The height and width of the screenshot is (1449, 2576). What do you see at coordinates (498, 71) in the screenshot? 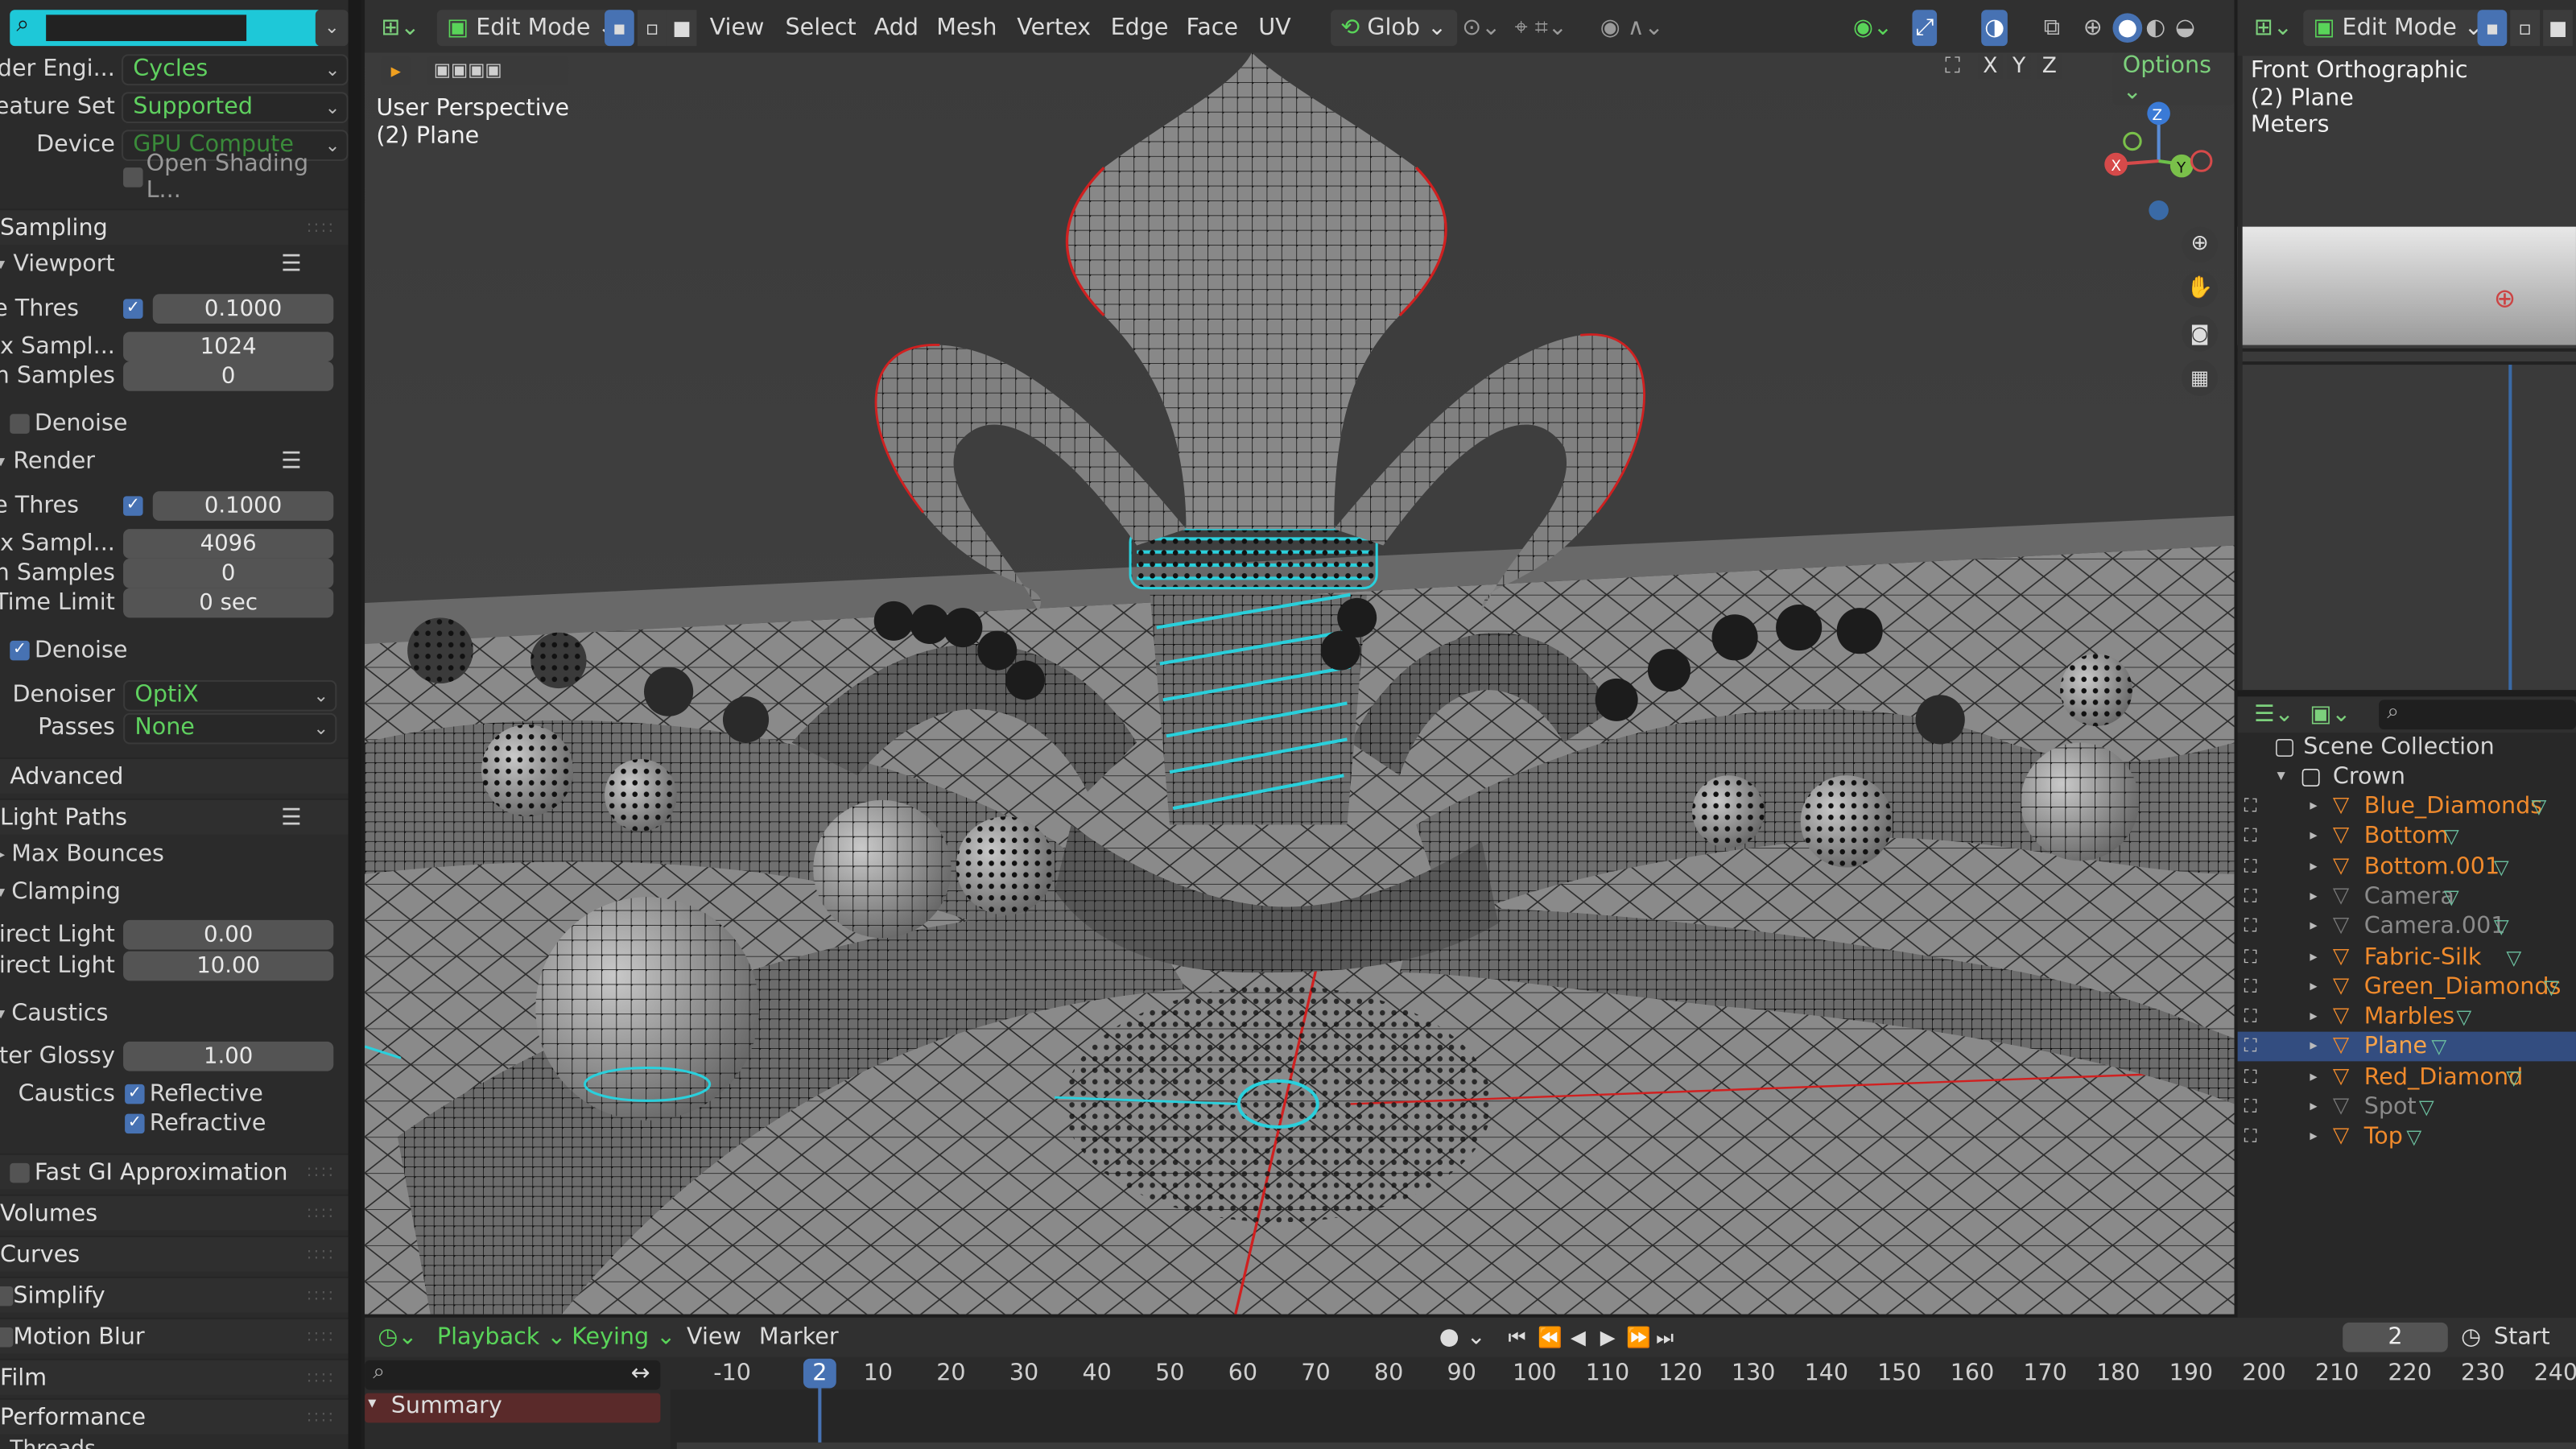
I see `selection-mode-buttons: ▣▣▣▣` at bounding box center [498, 71].